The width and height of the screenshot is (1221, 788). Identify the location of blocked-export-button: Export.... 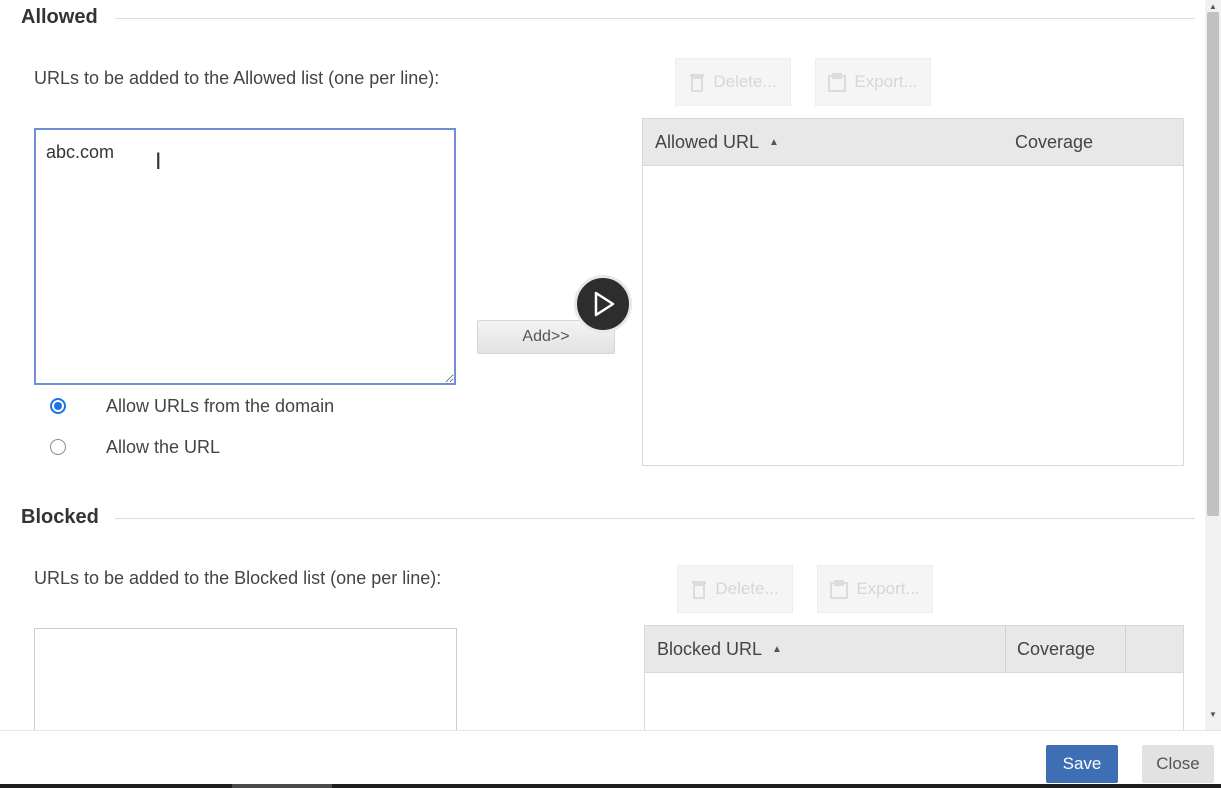
(875, 589).